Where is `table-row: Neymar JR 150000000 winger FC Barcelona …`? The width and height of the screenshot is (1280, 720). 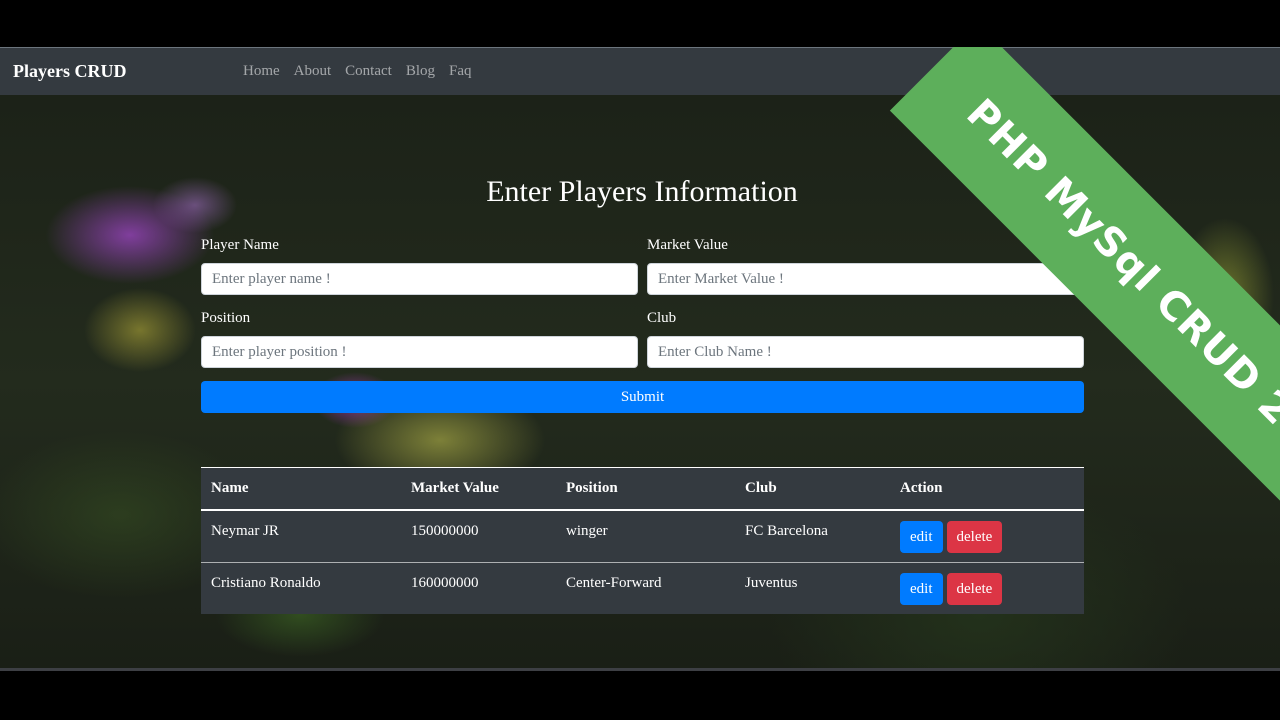 table-row: Neymar JR 150000000 winger FC Barcelona … is located at coordinates (642, 536).